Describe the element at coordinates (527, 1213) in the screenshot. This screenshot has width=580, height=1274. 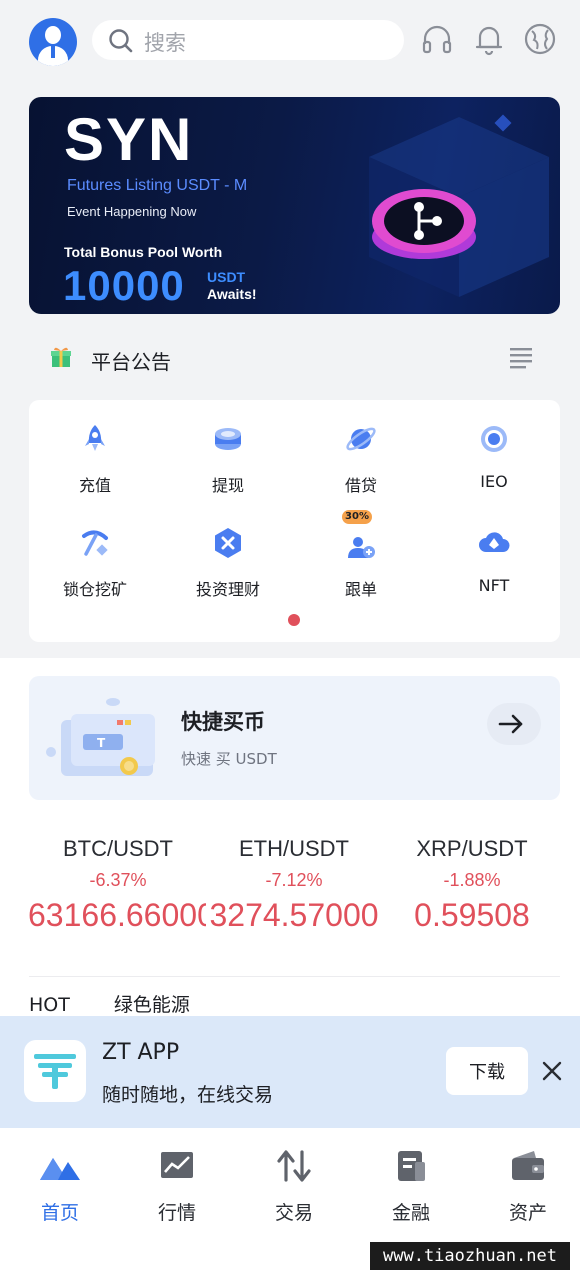
I see `nav-label: 资产` at that location.